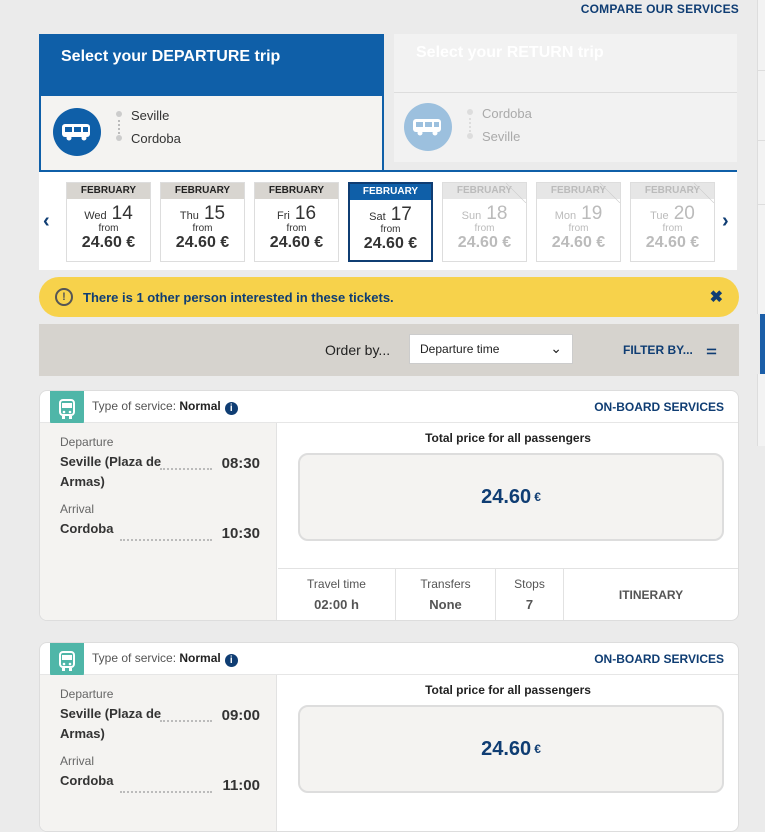 The height and width of the screenshot is (832, 765). I want to click on order-select: Departure time ⌄, so click(491, 349).